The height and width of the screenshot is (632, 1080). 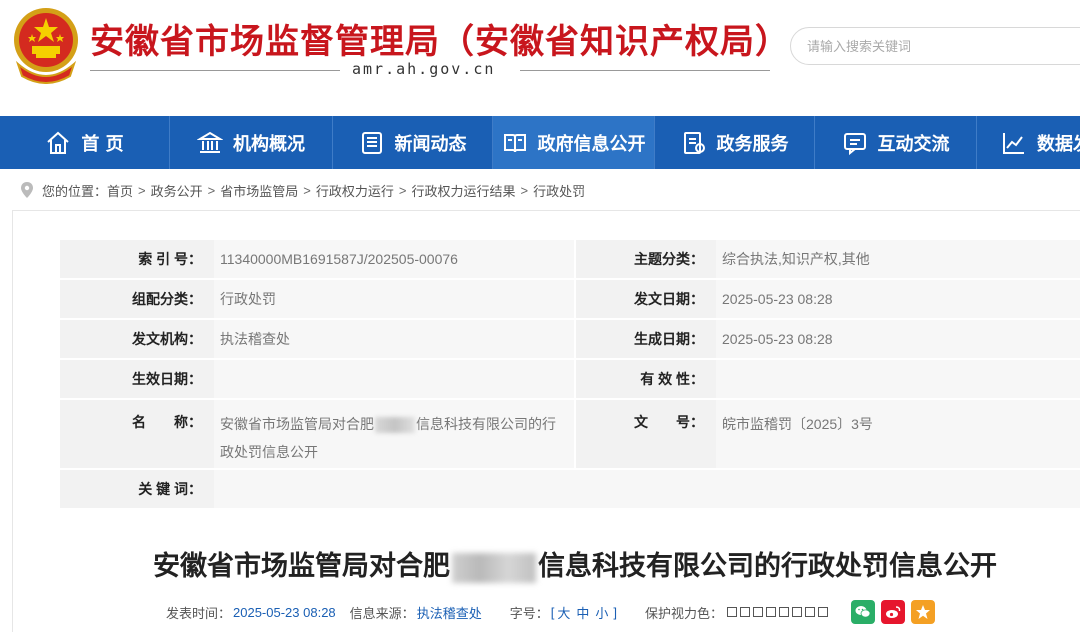 I want to click on font-size-bracket-open: [, so click(x=552, y=612).